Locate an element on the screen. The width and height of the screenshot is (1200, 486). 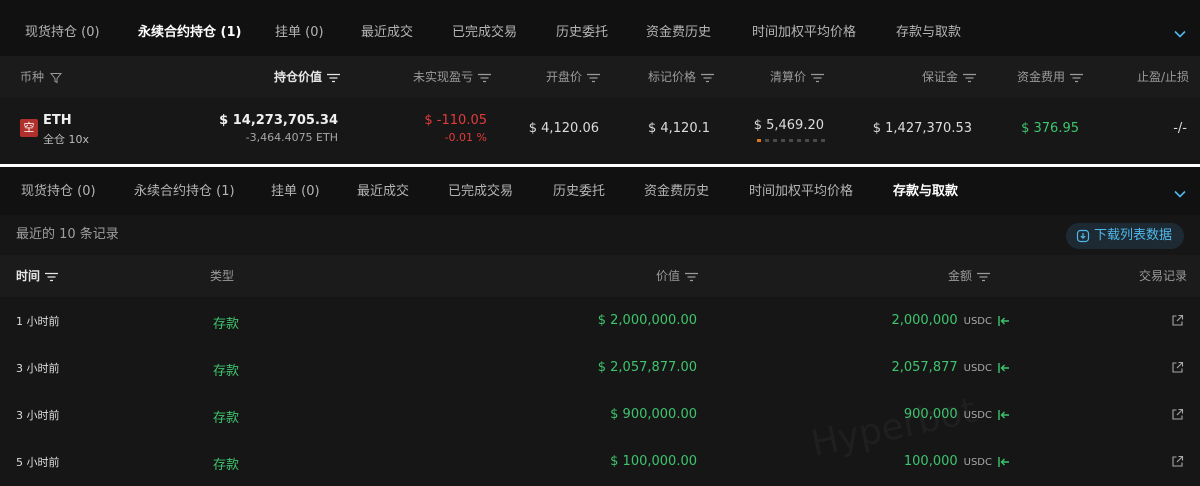
column-coin: 币种 is located at coordinates (41, 77).